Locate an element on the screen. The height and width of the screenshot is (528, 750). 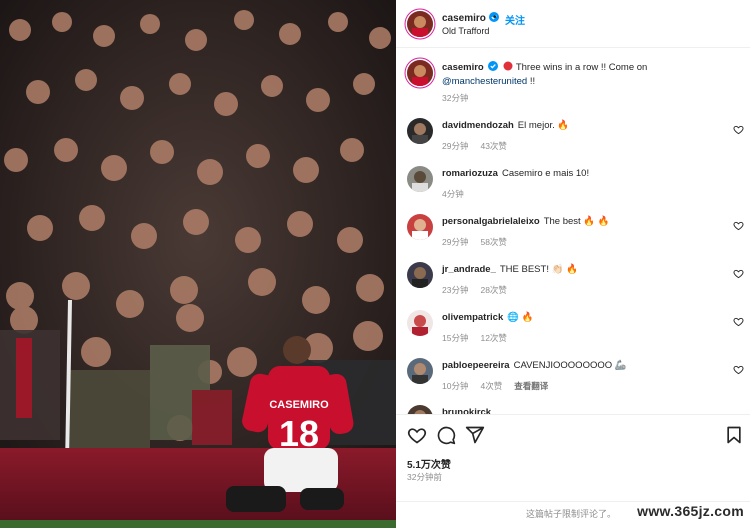
likes-count: 5.1万次赞 is located at coordinates (429, 463).